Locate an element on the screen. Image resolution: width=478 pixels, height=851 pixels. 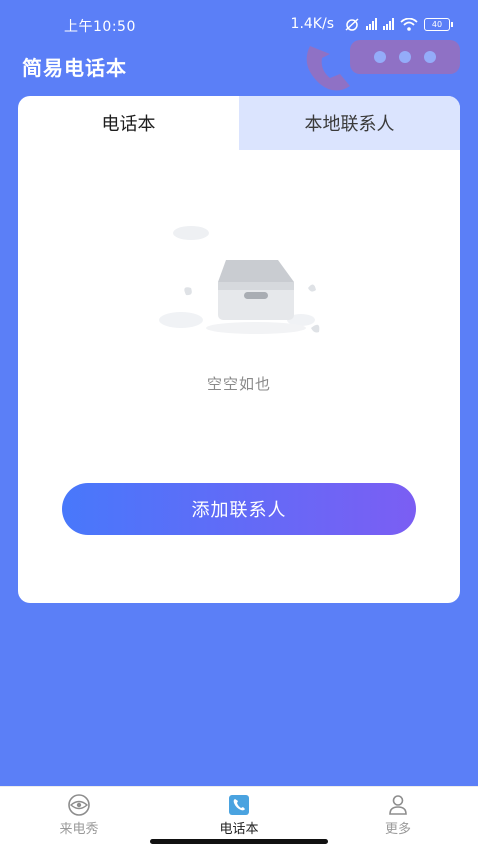
nav-item-more: 更多 is located at coordinates (398, 815).